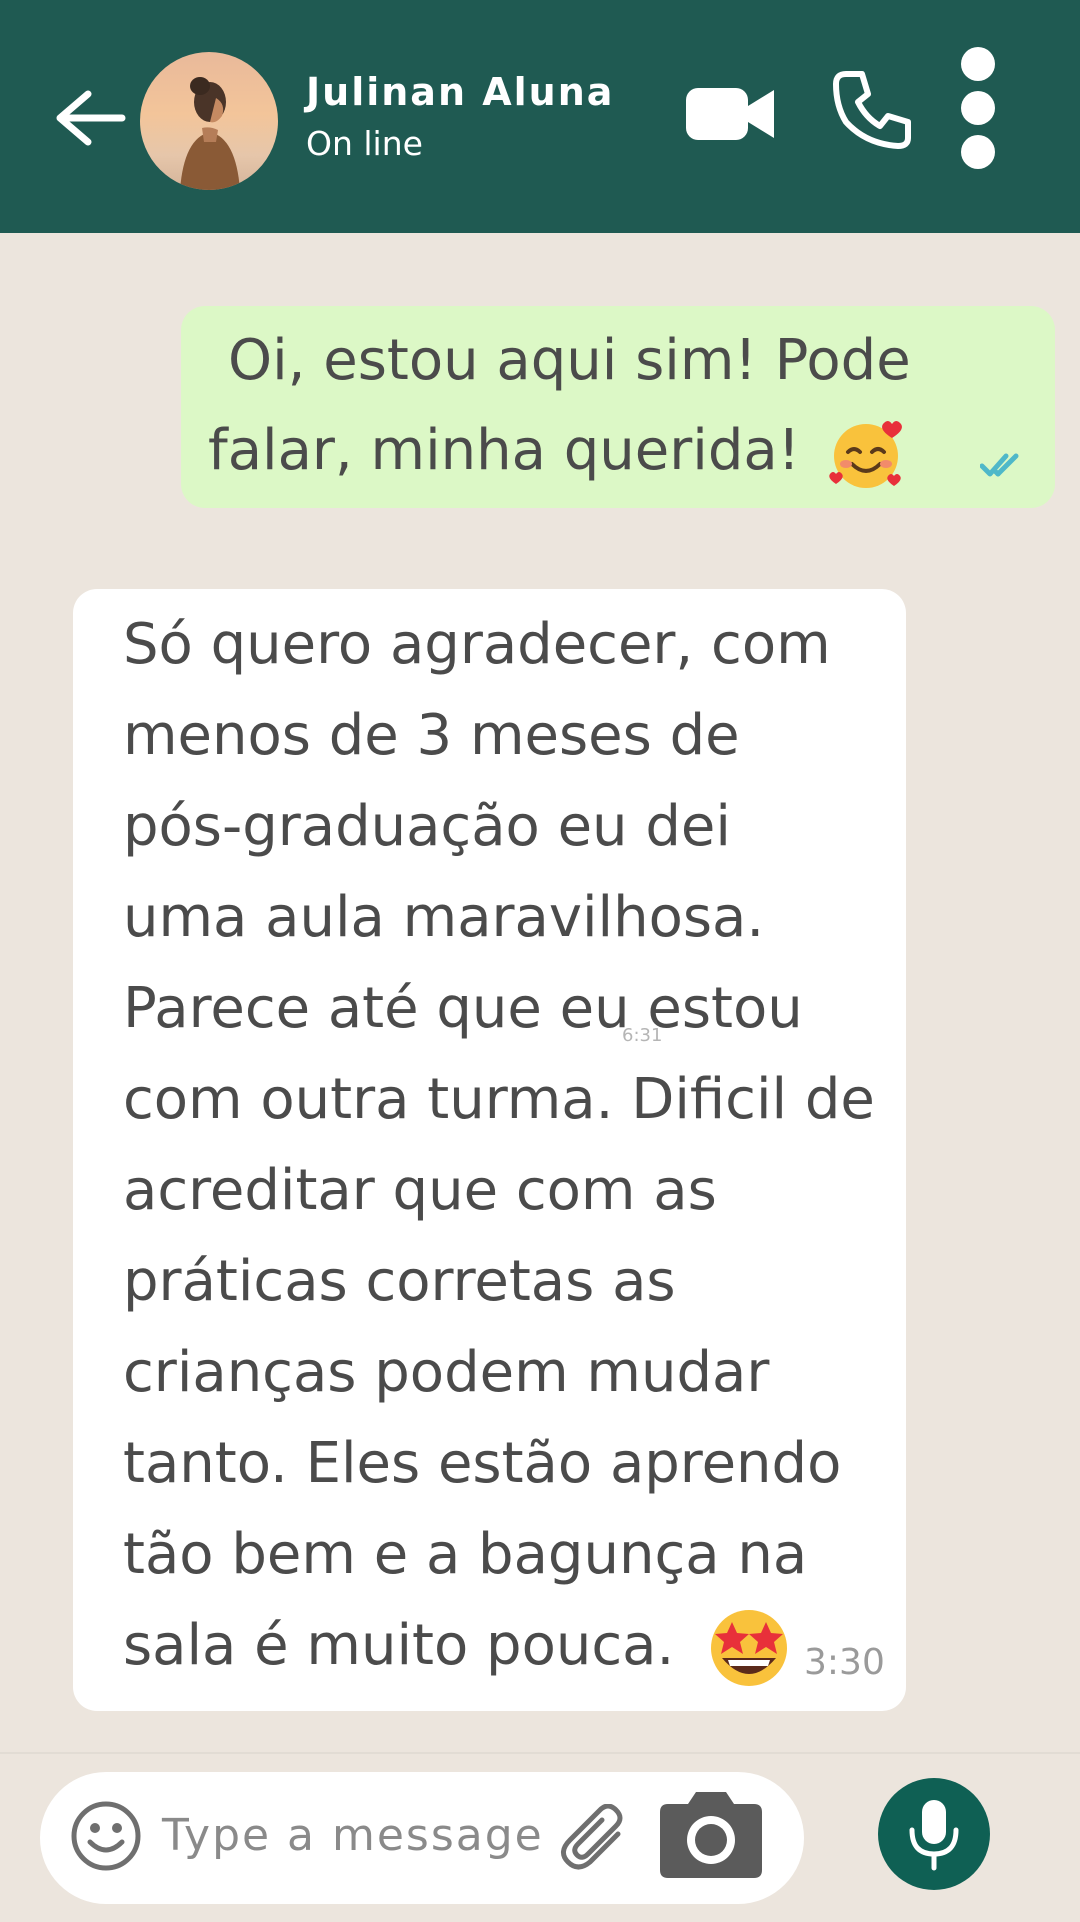 The width and height of the screenshot is (1080, 1922). Describe the element at coordinates (1002, 465) in the screenshot. I see `double-check-read-icon` at that location.